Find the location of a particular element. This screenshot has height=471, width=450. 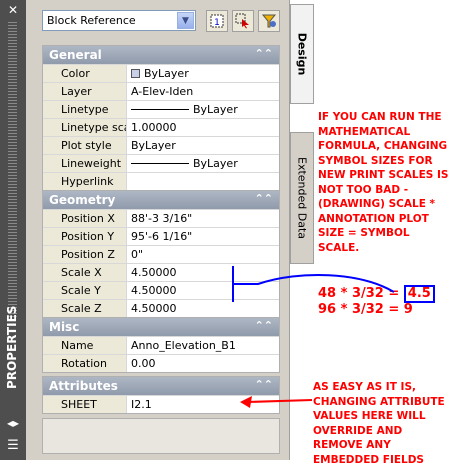

property-name: Scale Z is located at coordinates (85, 308).